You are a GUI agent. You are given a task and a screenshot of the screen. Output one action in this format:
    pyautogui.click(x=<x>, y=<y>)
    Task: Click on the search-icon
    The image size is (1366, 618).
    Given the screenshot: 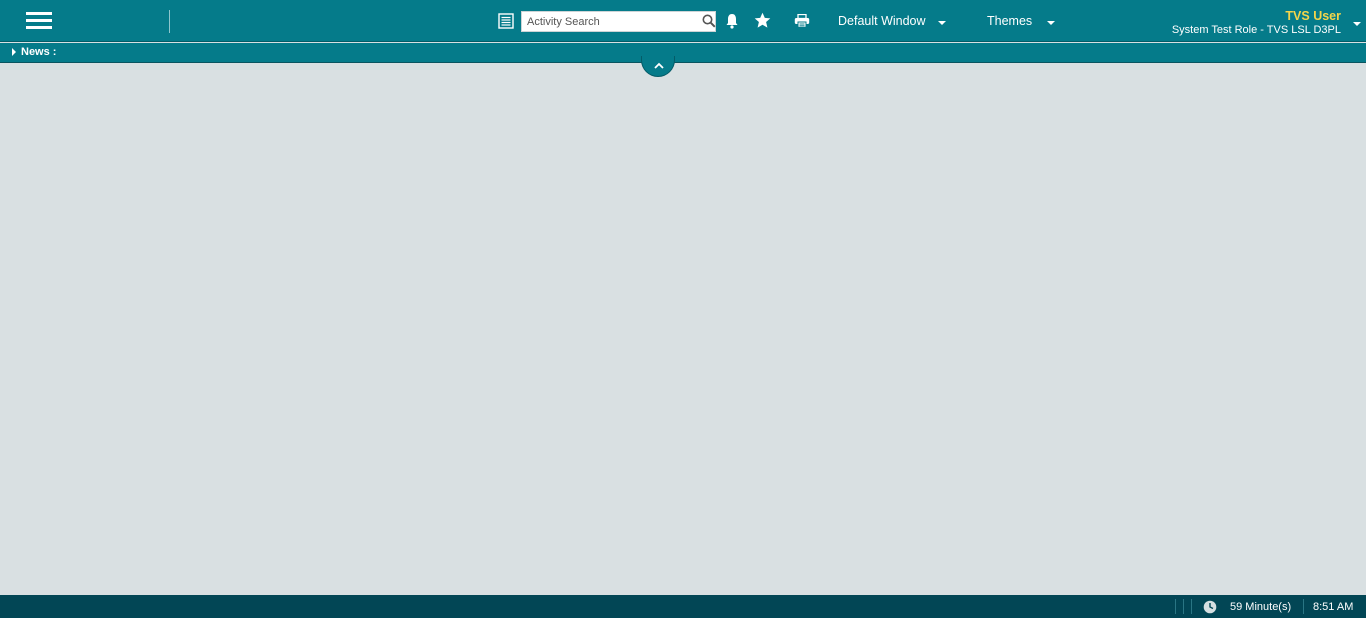 What is the action you would take?
    pyautogui.click(x=709, y=21)
    